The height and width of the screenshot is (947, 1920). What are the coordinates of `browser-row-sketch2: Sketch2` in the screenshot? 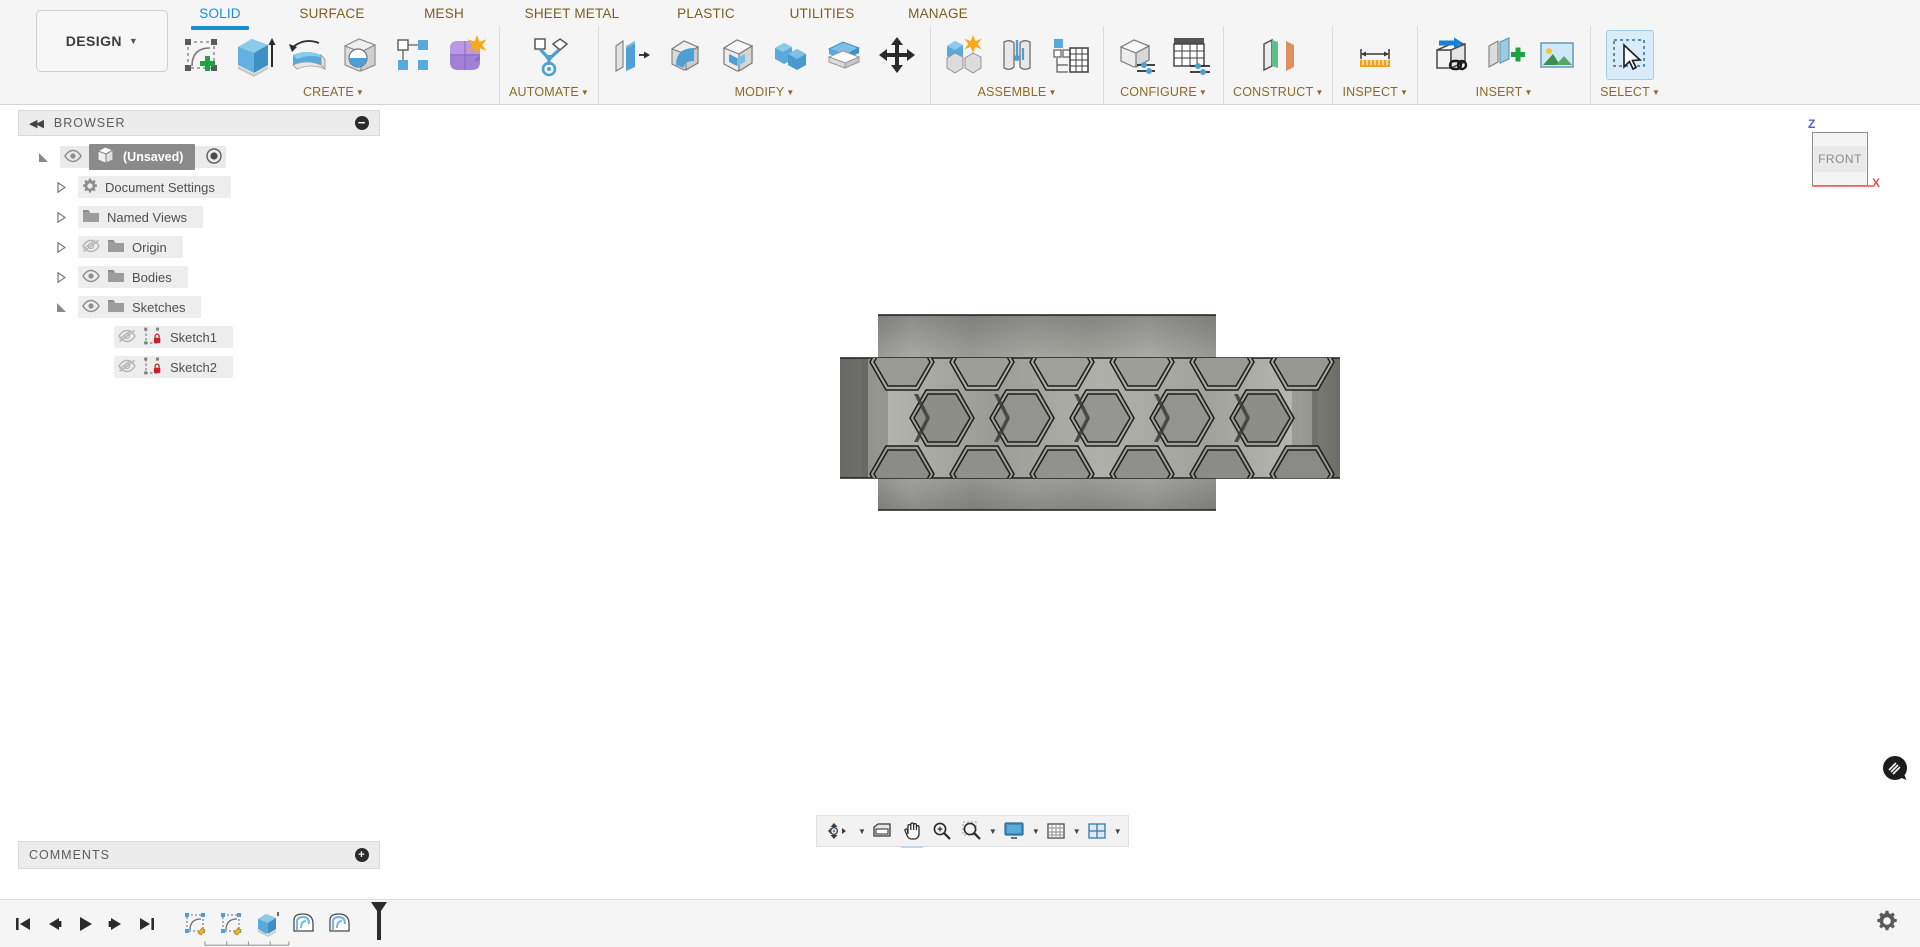 It's located at (199, 367).